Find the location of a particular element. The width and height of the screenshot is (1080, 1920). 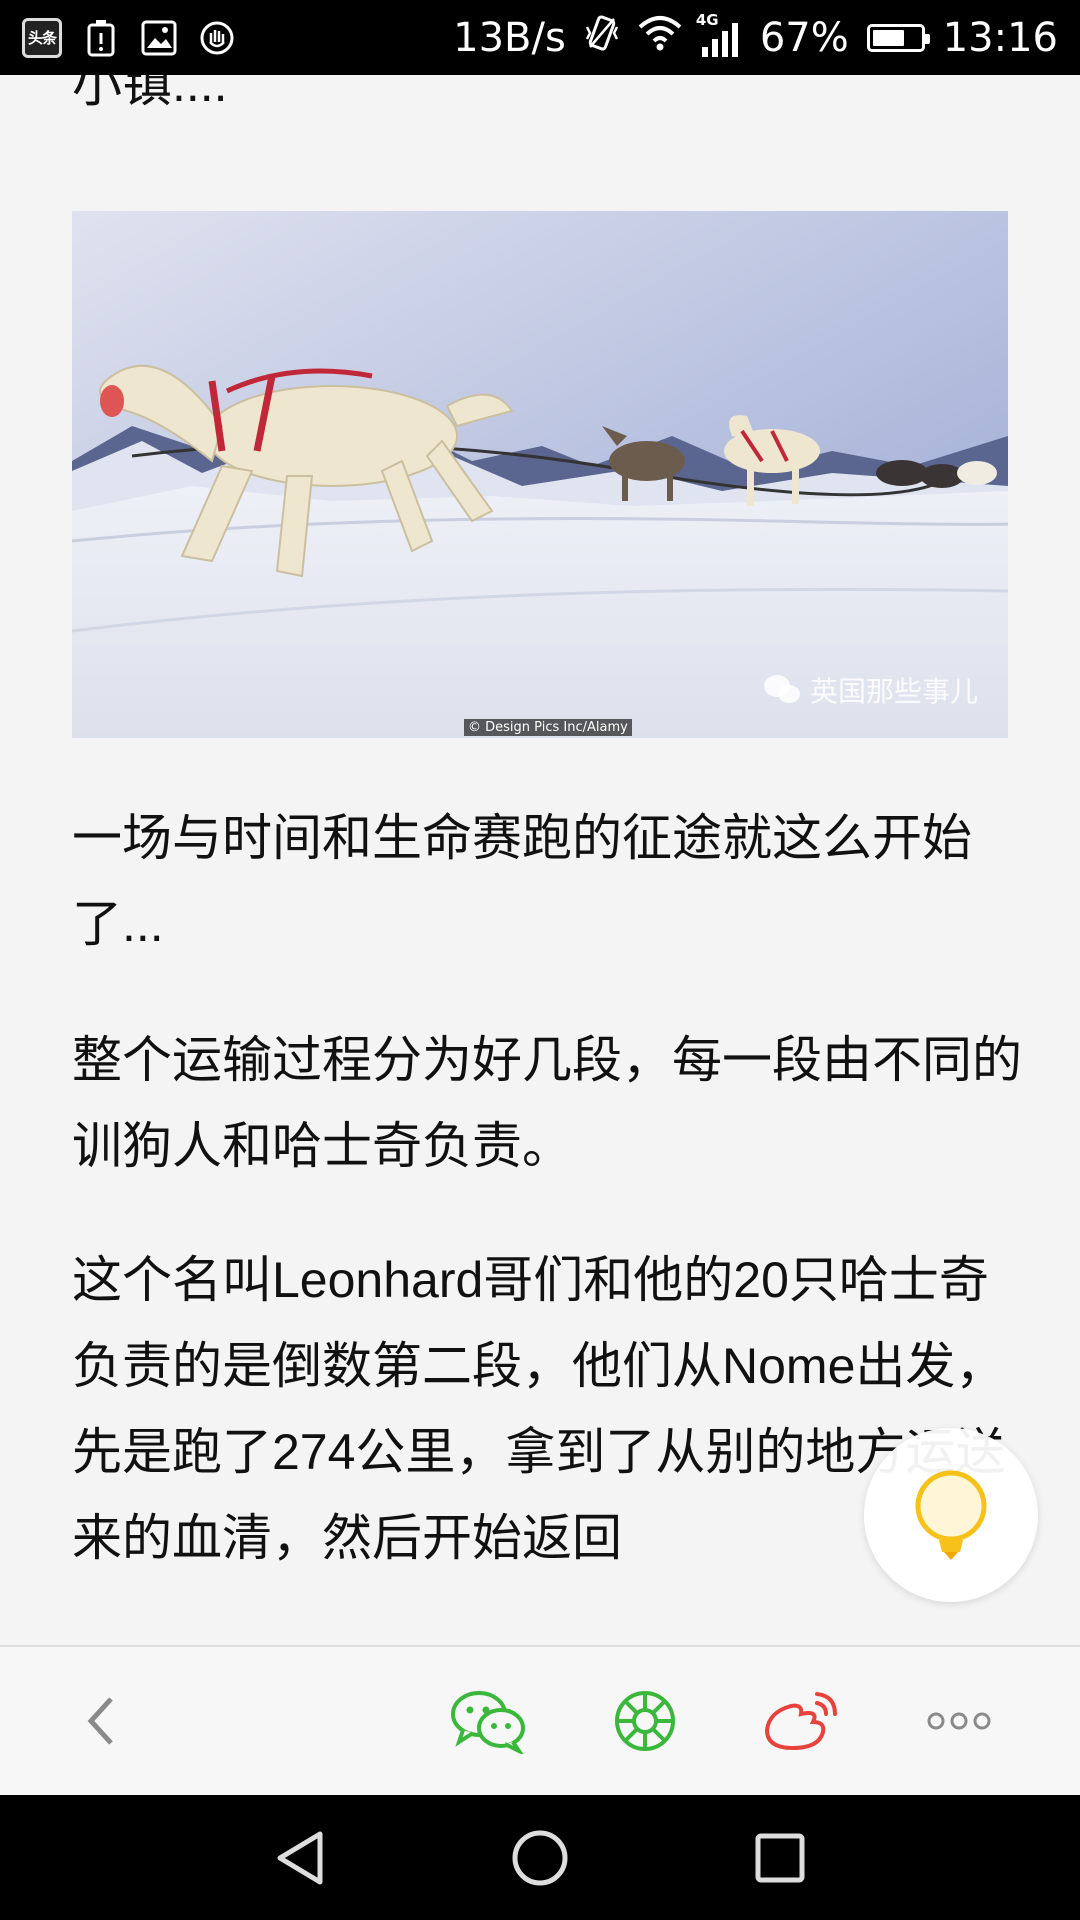

battery-alert-icon is located at coordinates (101, 38).